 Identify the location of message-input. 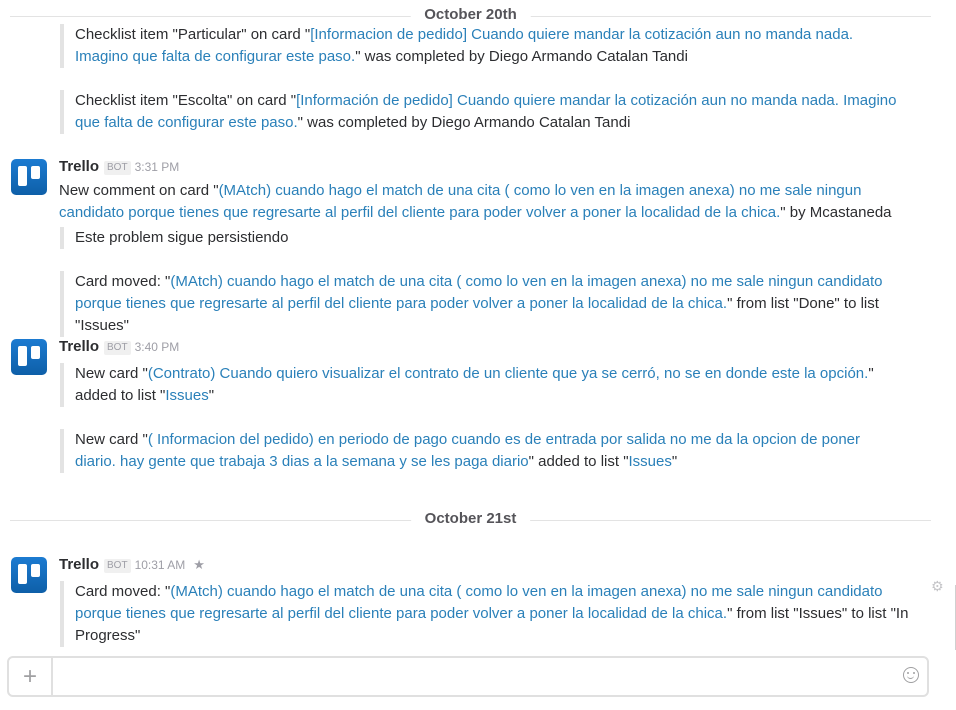
(474, 677).